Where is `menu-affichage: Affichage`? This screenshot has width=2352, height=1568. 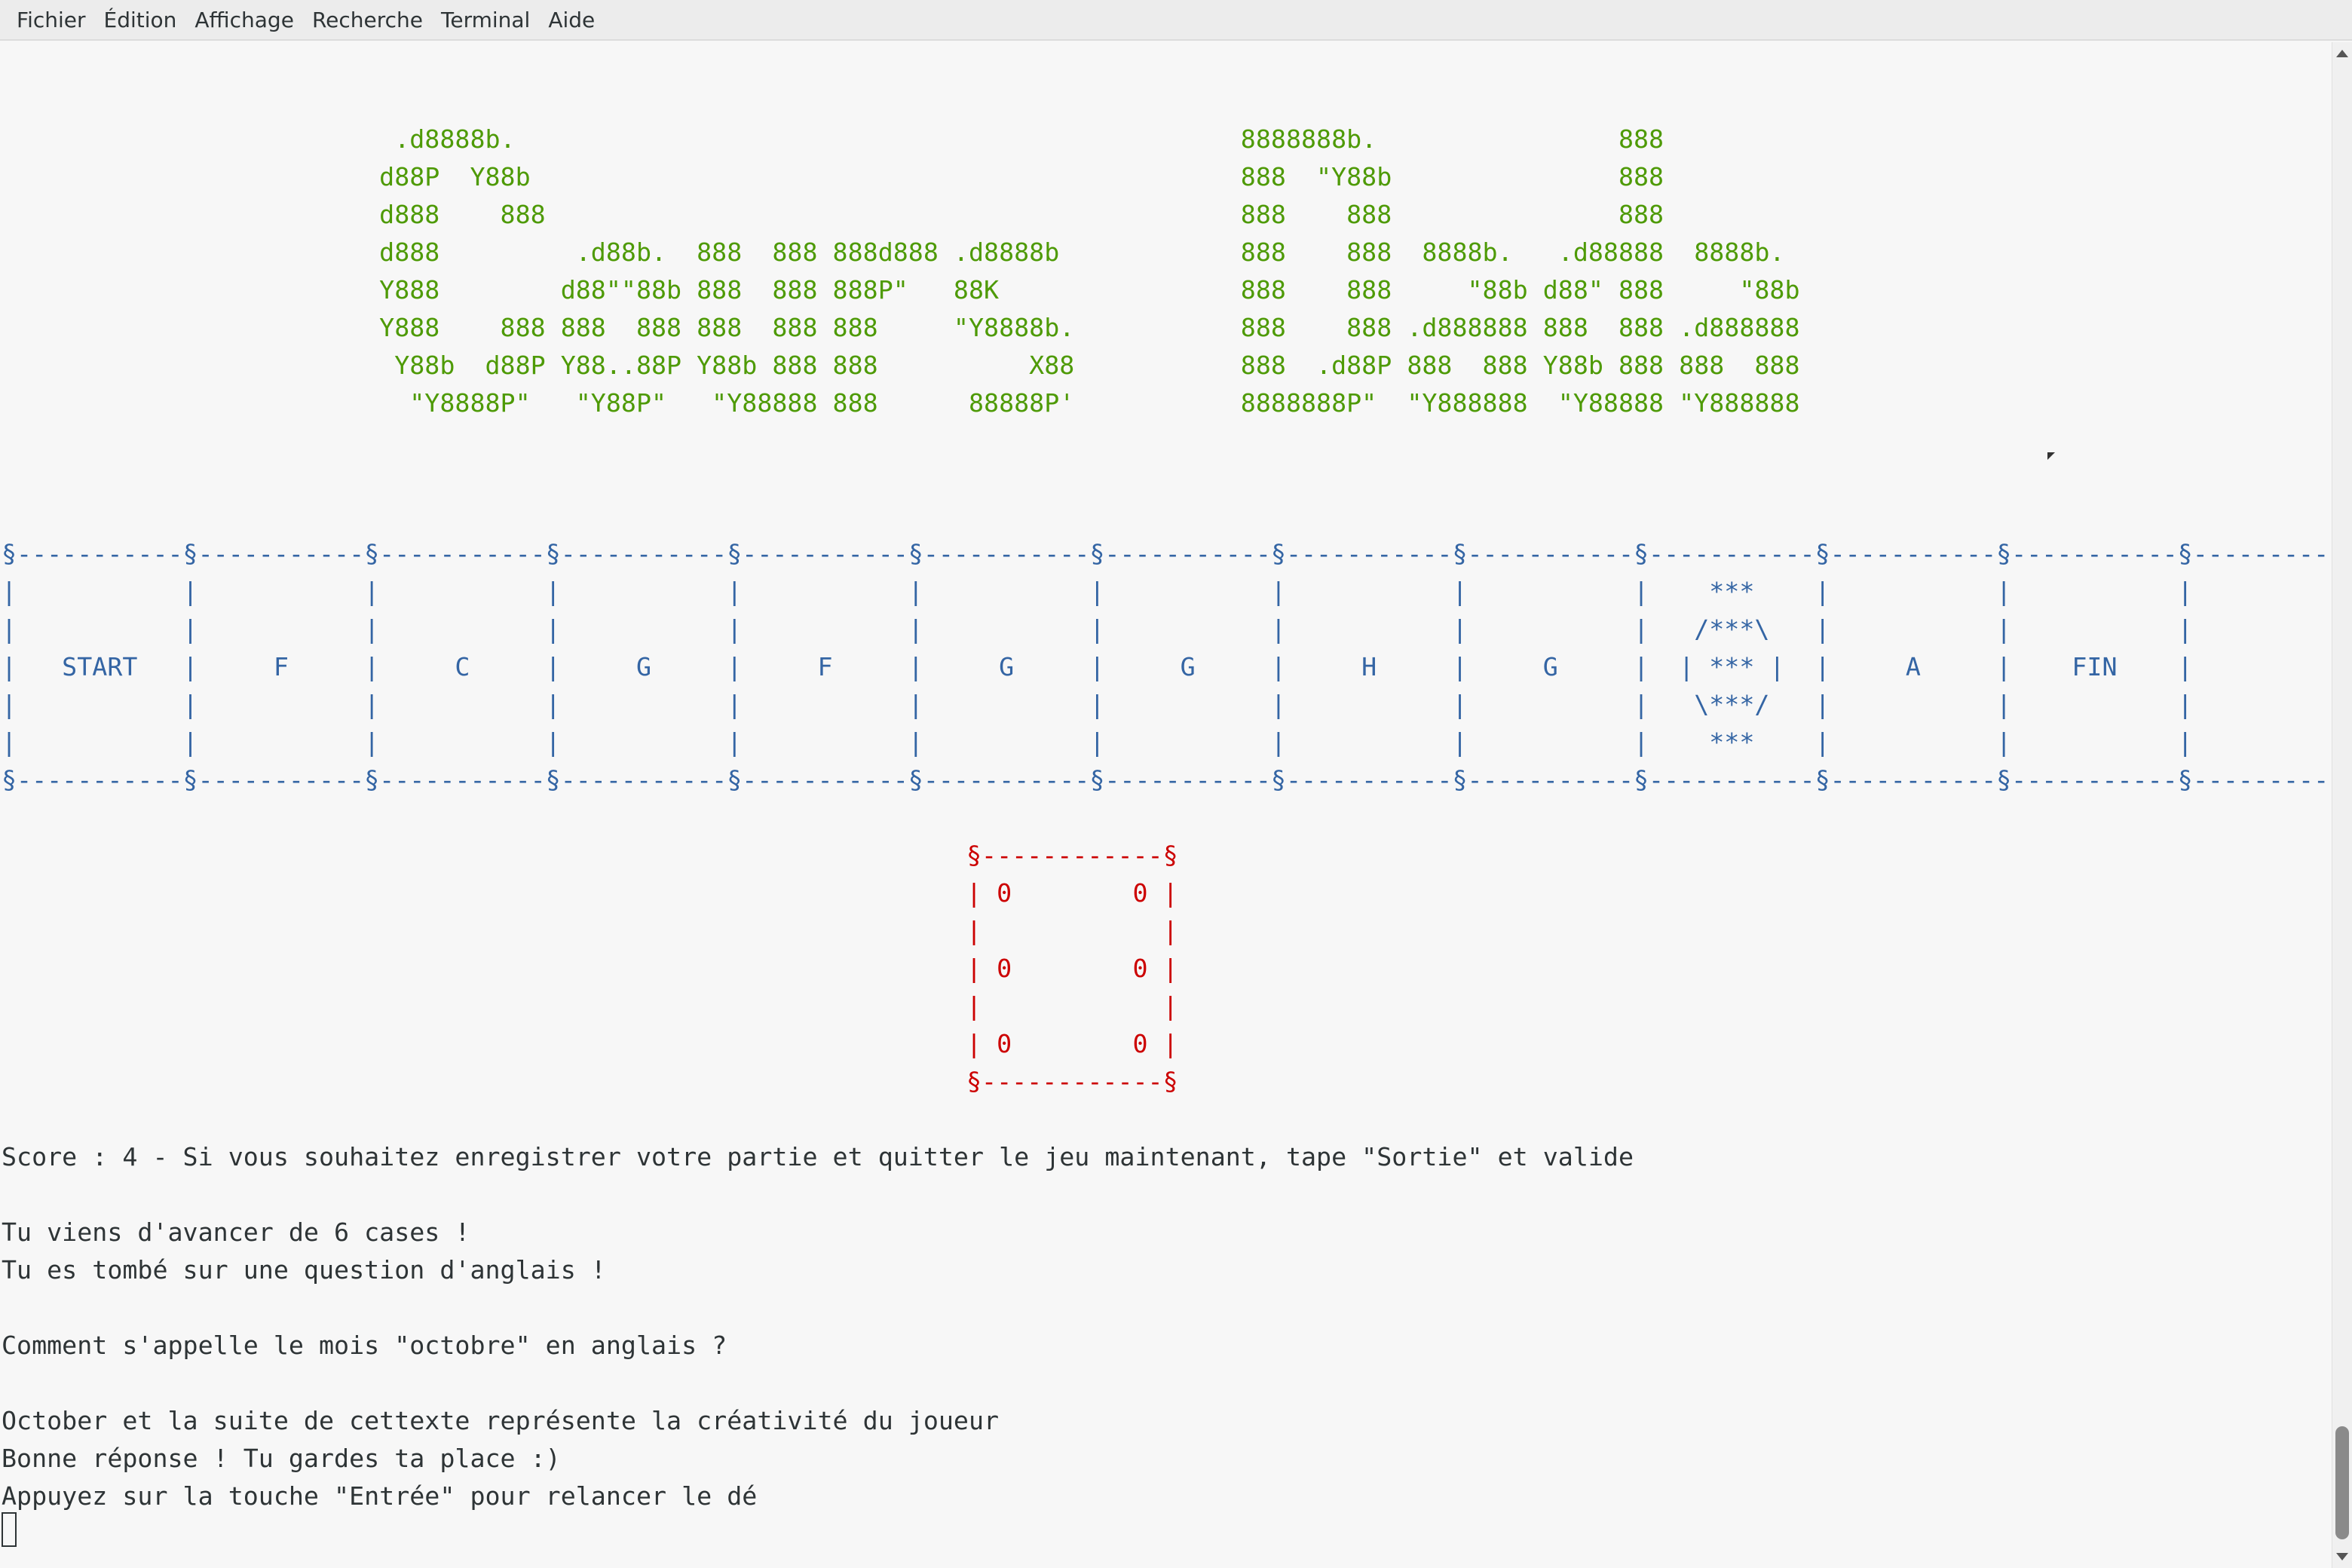
menu-affichage: Affichage is located at coordinates (244, 20).